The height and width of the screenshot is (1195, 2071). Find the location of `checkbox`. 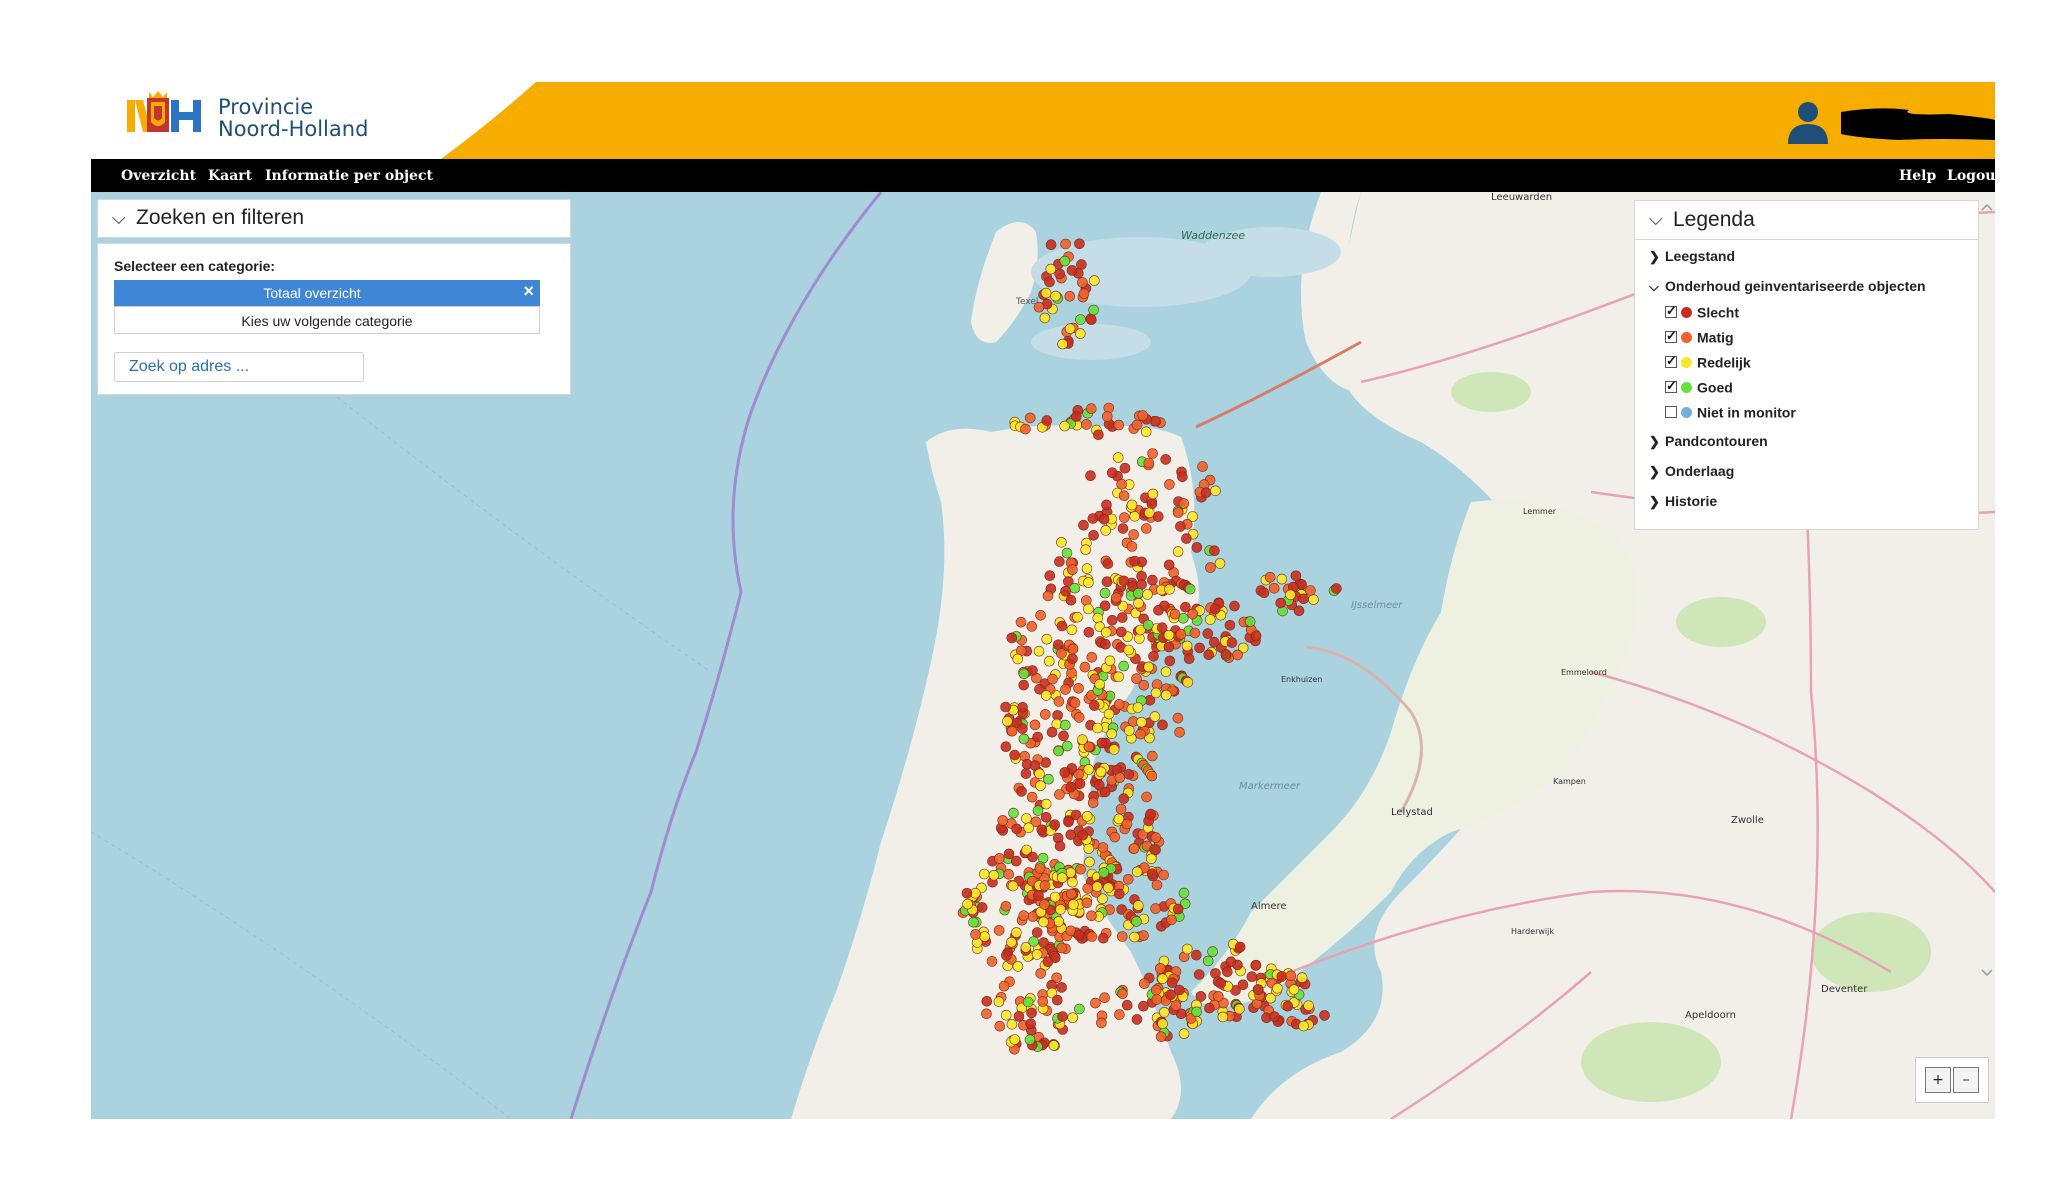

checkbox is located at coordinates (1671, 386).